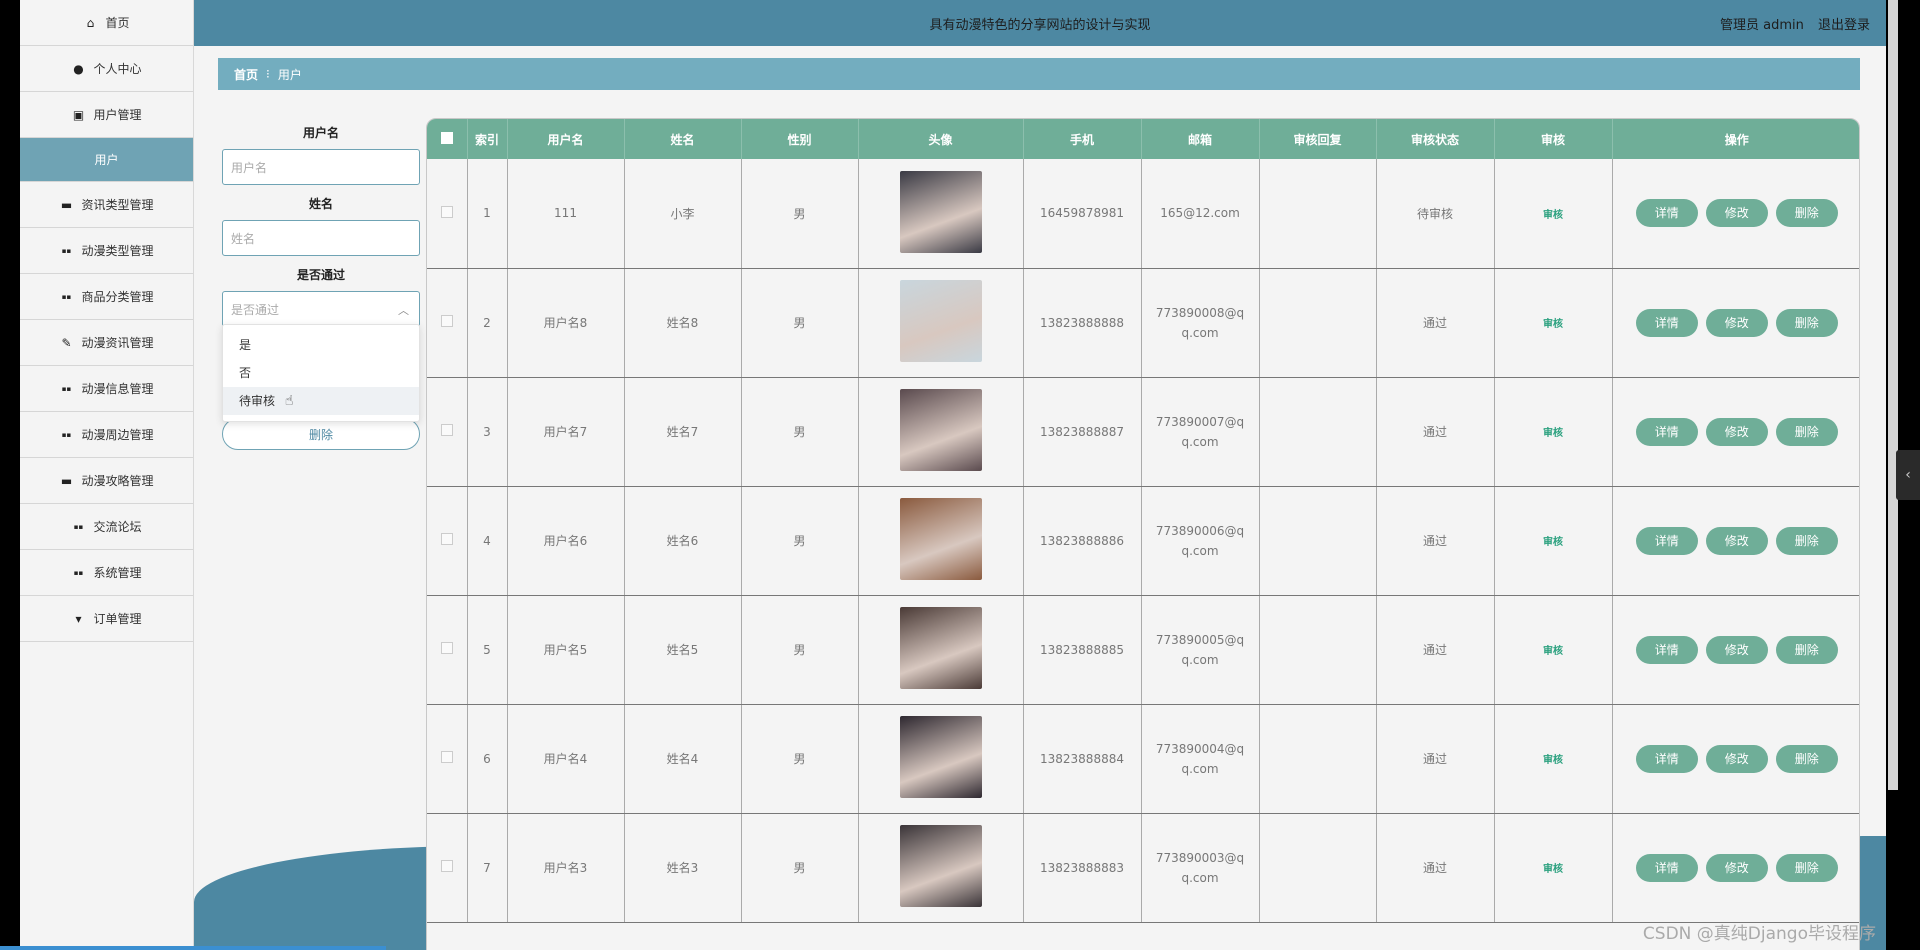  What do you see at coordinates (78, 618) in the screenshot?
I see `register-icon: ▾` at bounding box center [78, 618].